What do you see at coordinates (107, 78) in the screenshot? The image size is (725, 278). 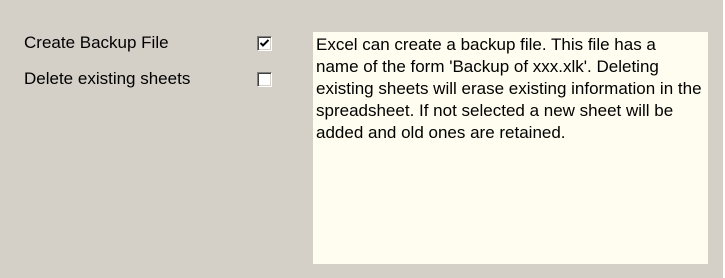 I see `delete-existing-sheets-label: Delete existing sheets` at bounding box center [107, 78].